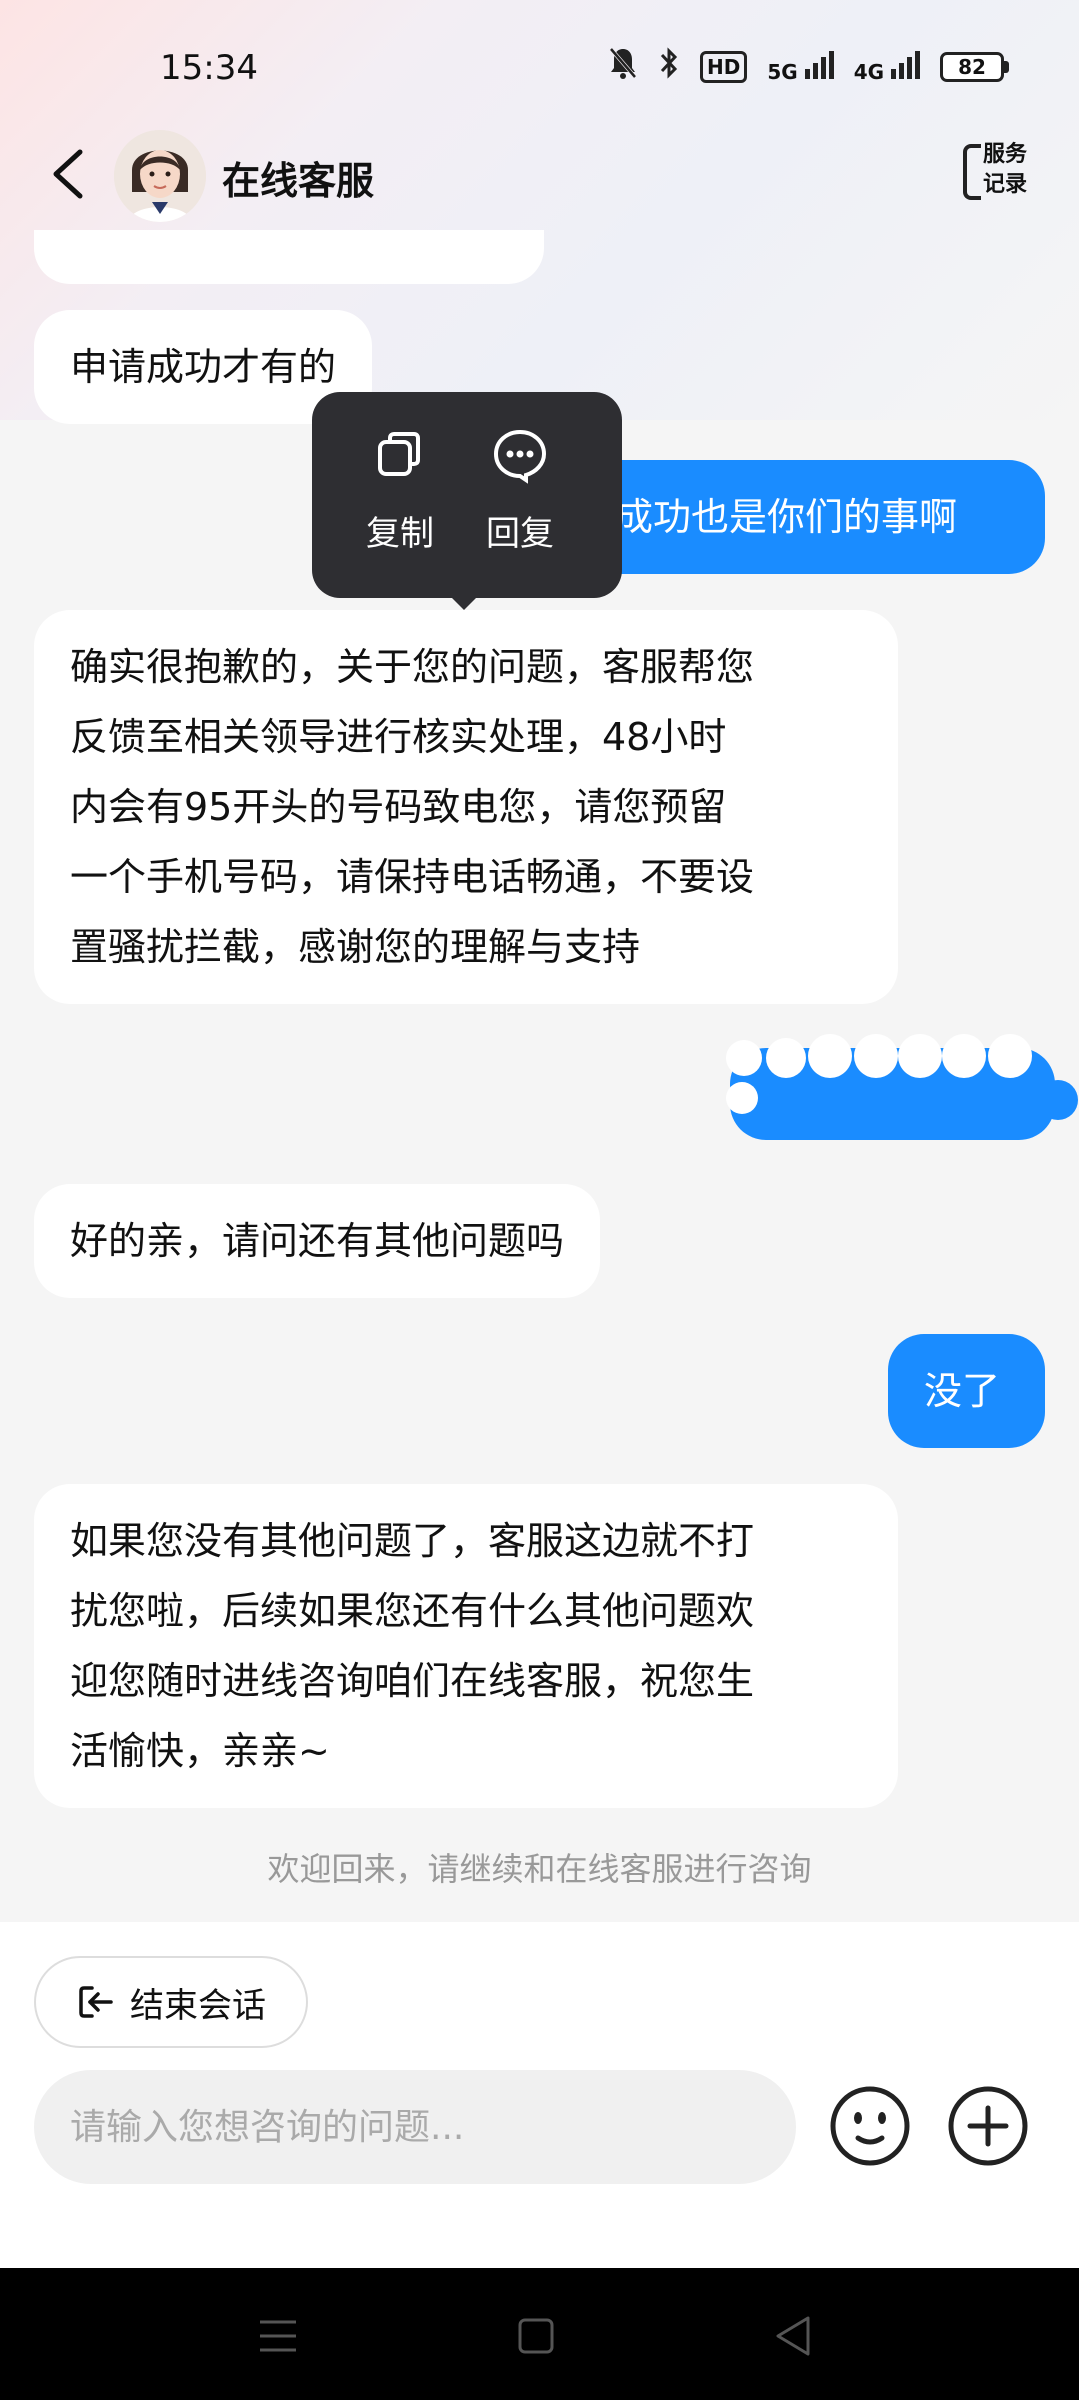 The width and height of the screenshot is (1079, 2400). I want to click on end-session-button: 结束会话, so click(171, 2002).